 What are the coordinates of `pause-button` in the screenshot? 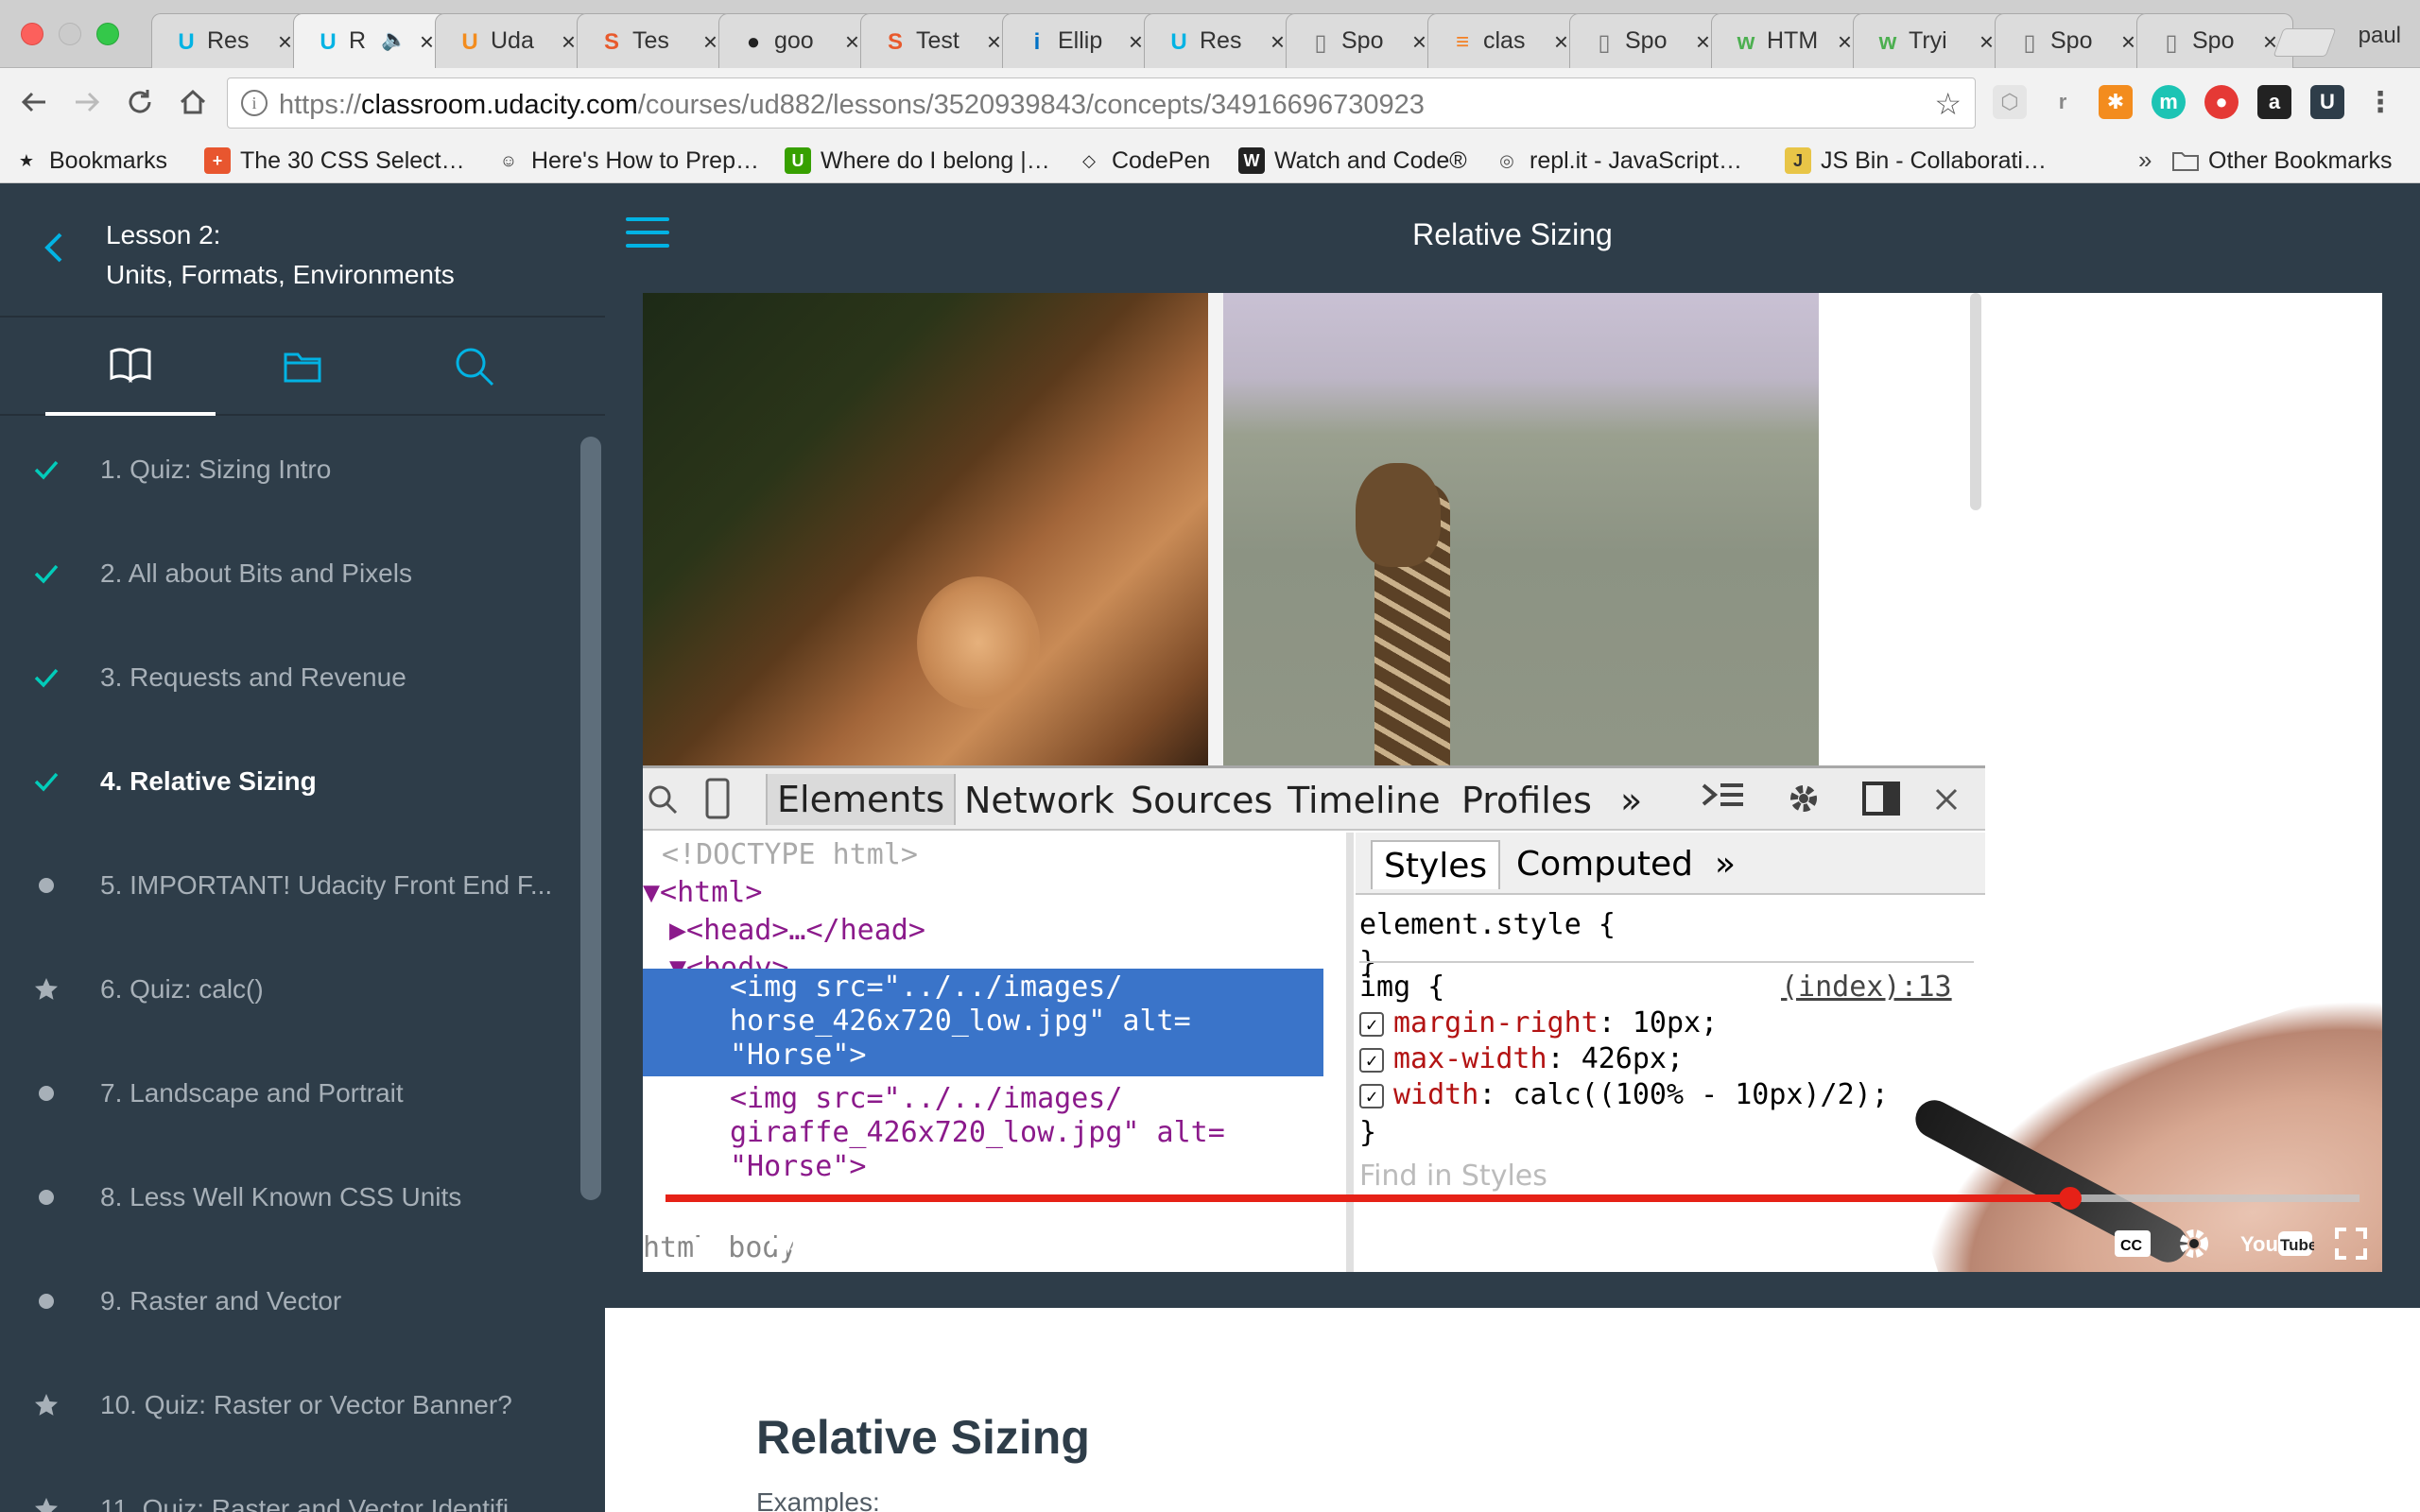 It's located at (713, 1244).